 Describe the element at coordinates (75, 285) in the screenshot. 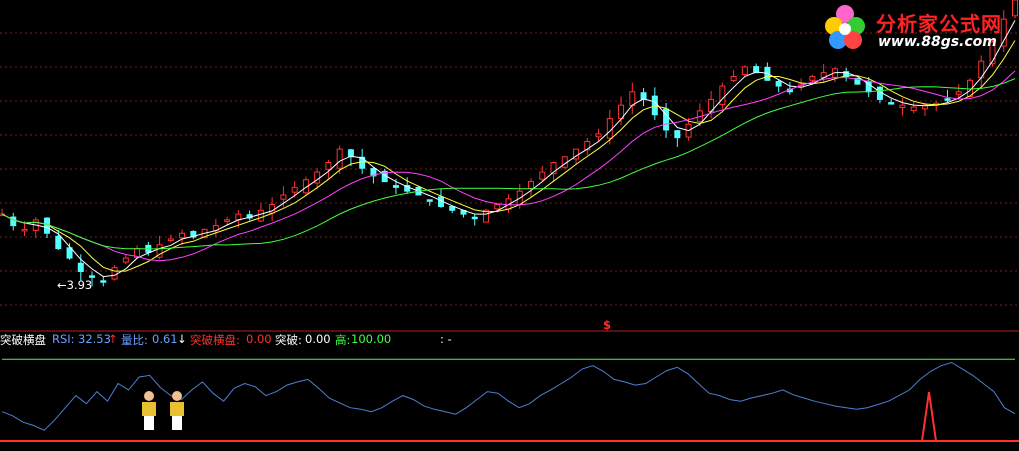

I see `low-price-marker: ←3.93` at that location.